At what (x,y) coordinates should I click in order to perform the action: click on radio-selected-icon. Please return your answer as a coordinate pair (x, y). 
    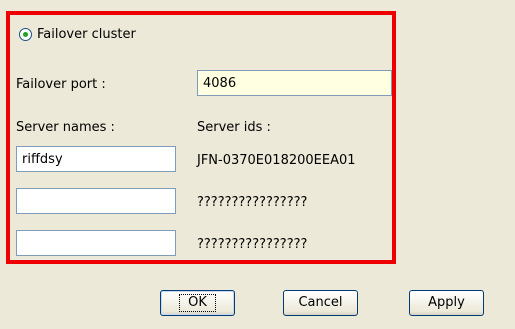
    Looking at the image, I should click on (25, 34).